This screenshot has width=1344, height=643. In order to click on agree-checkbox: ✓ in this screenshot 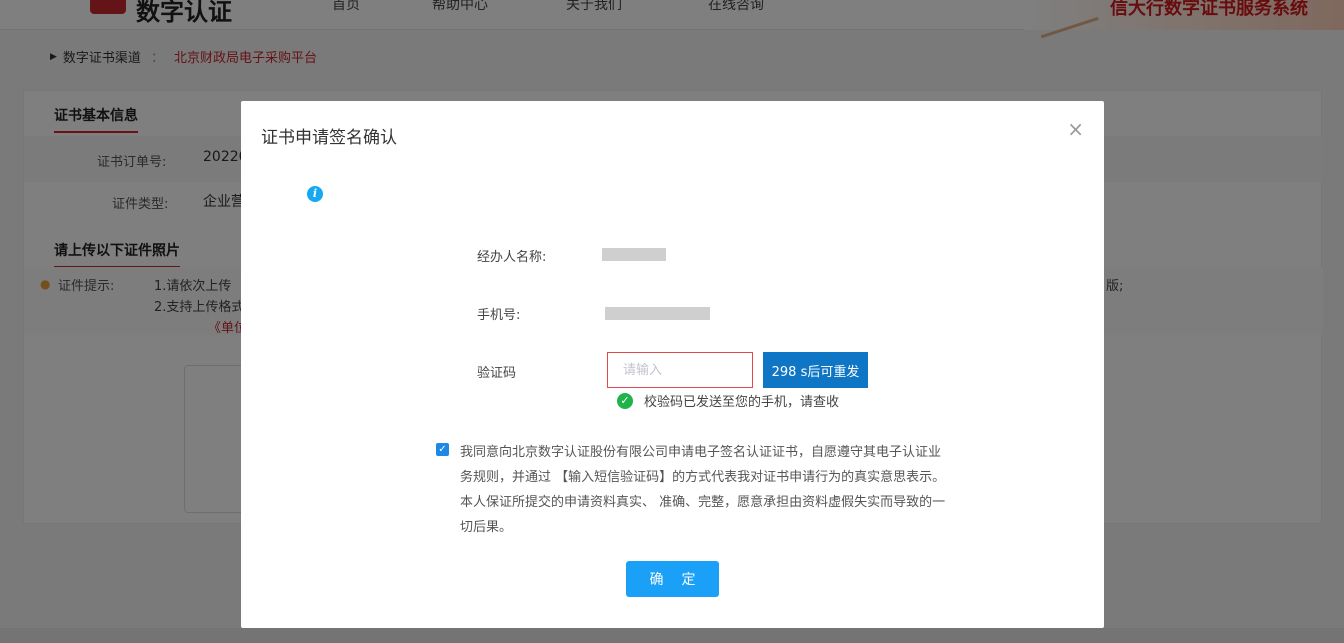, I will do `click(442, 449)`.